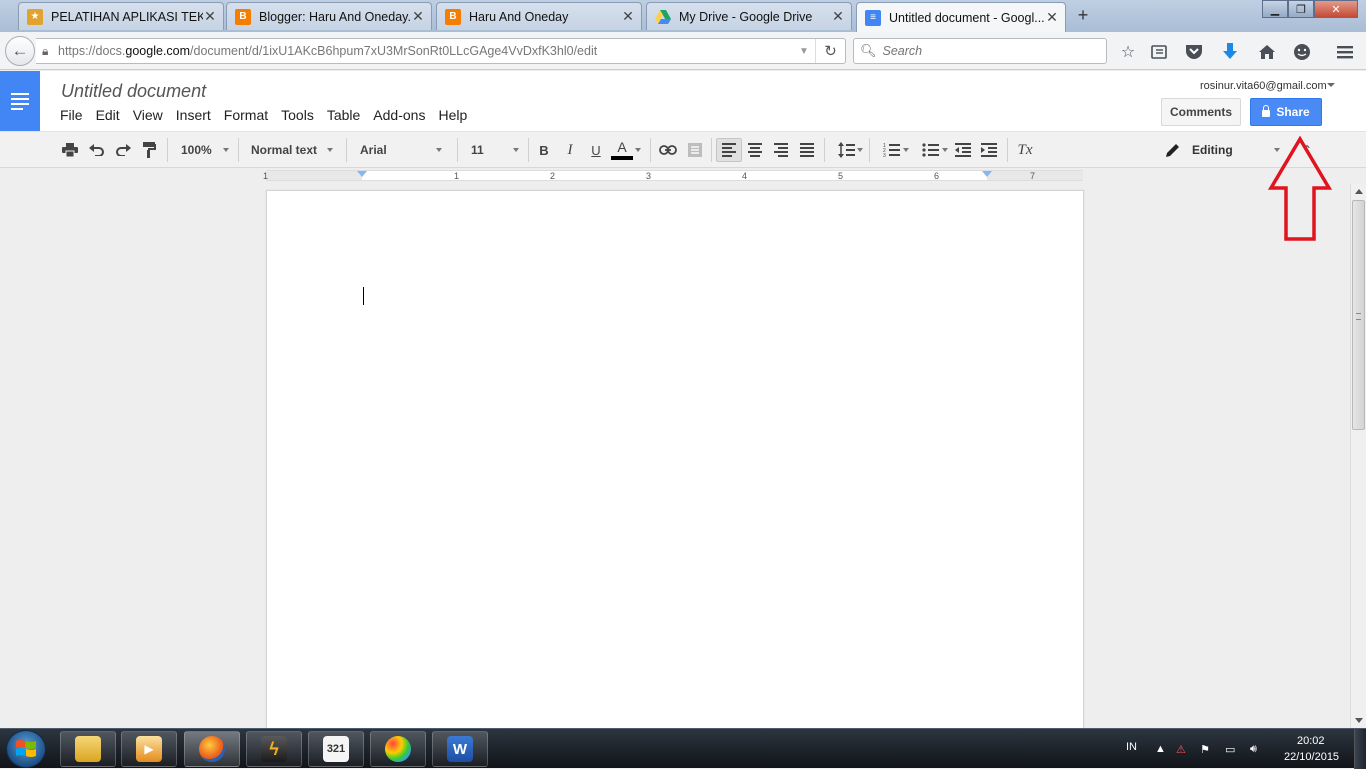  I want to click on menu-view: View, so click(151, 115).